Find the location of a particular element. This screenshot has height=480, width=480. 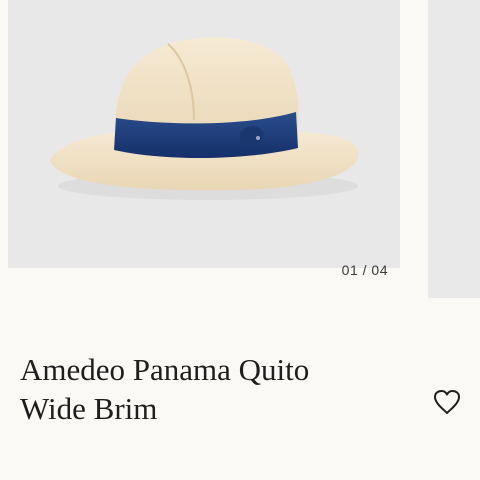

heart-outline-icon is located at coordinates (447, 402).